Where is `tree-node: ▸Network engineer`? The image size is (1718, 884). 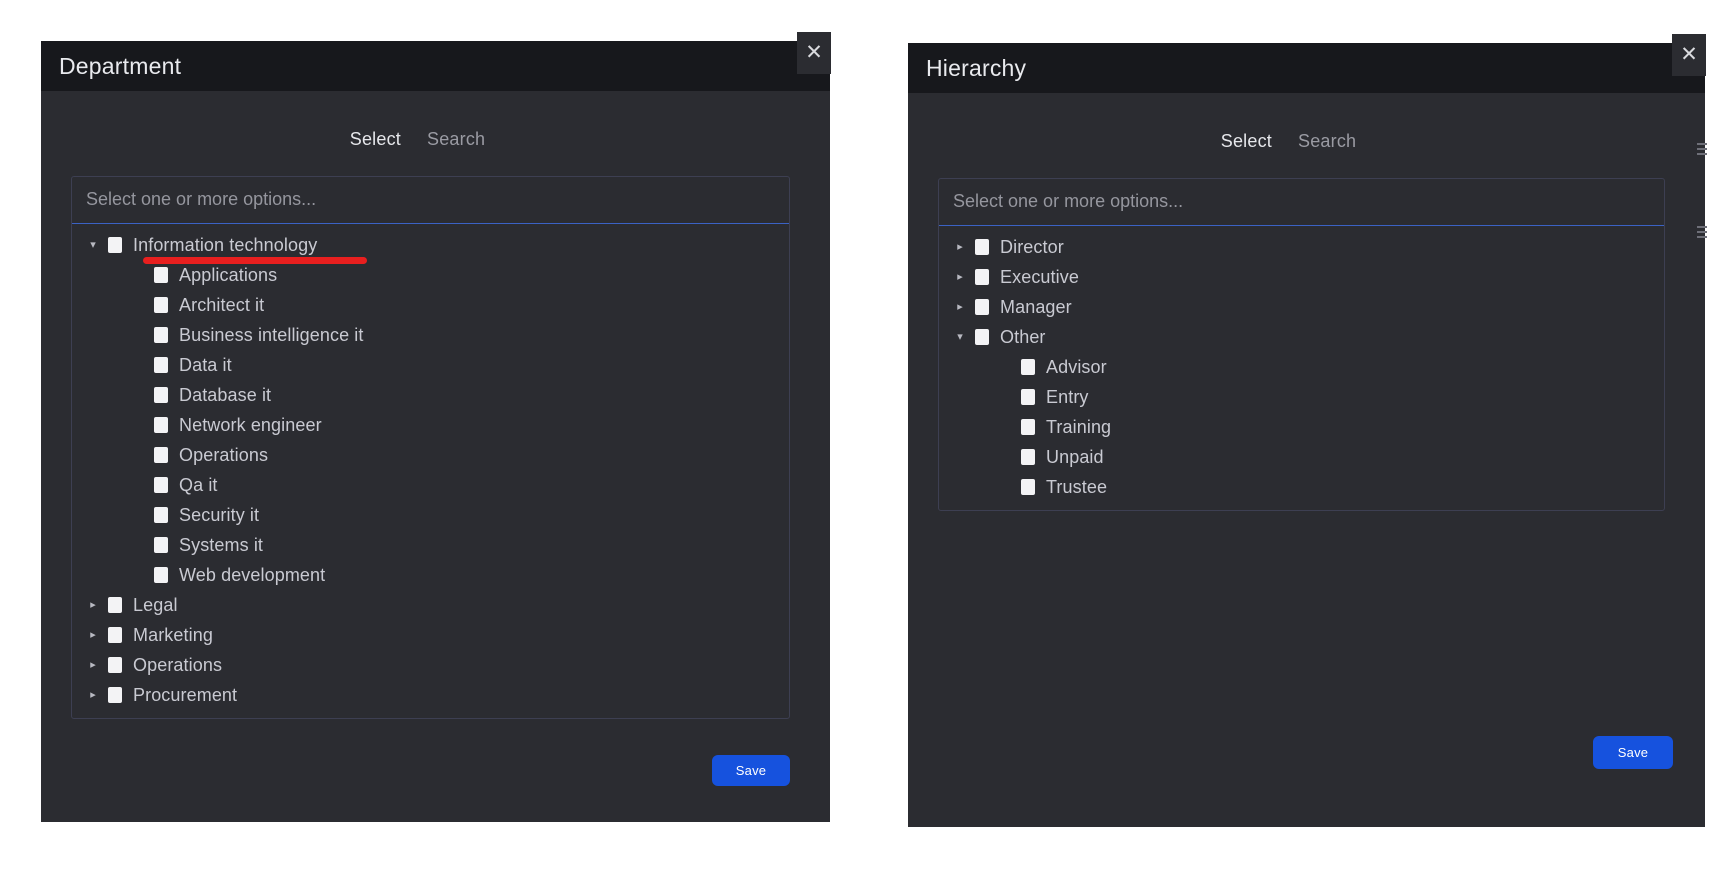 tree-node: ▸Network engineer is located at coordinates (430, 425).